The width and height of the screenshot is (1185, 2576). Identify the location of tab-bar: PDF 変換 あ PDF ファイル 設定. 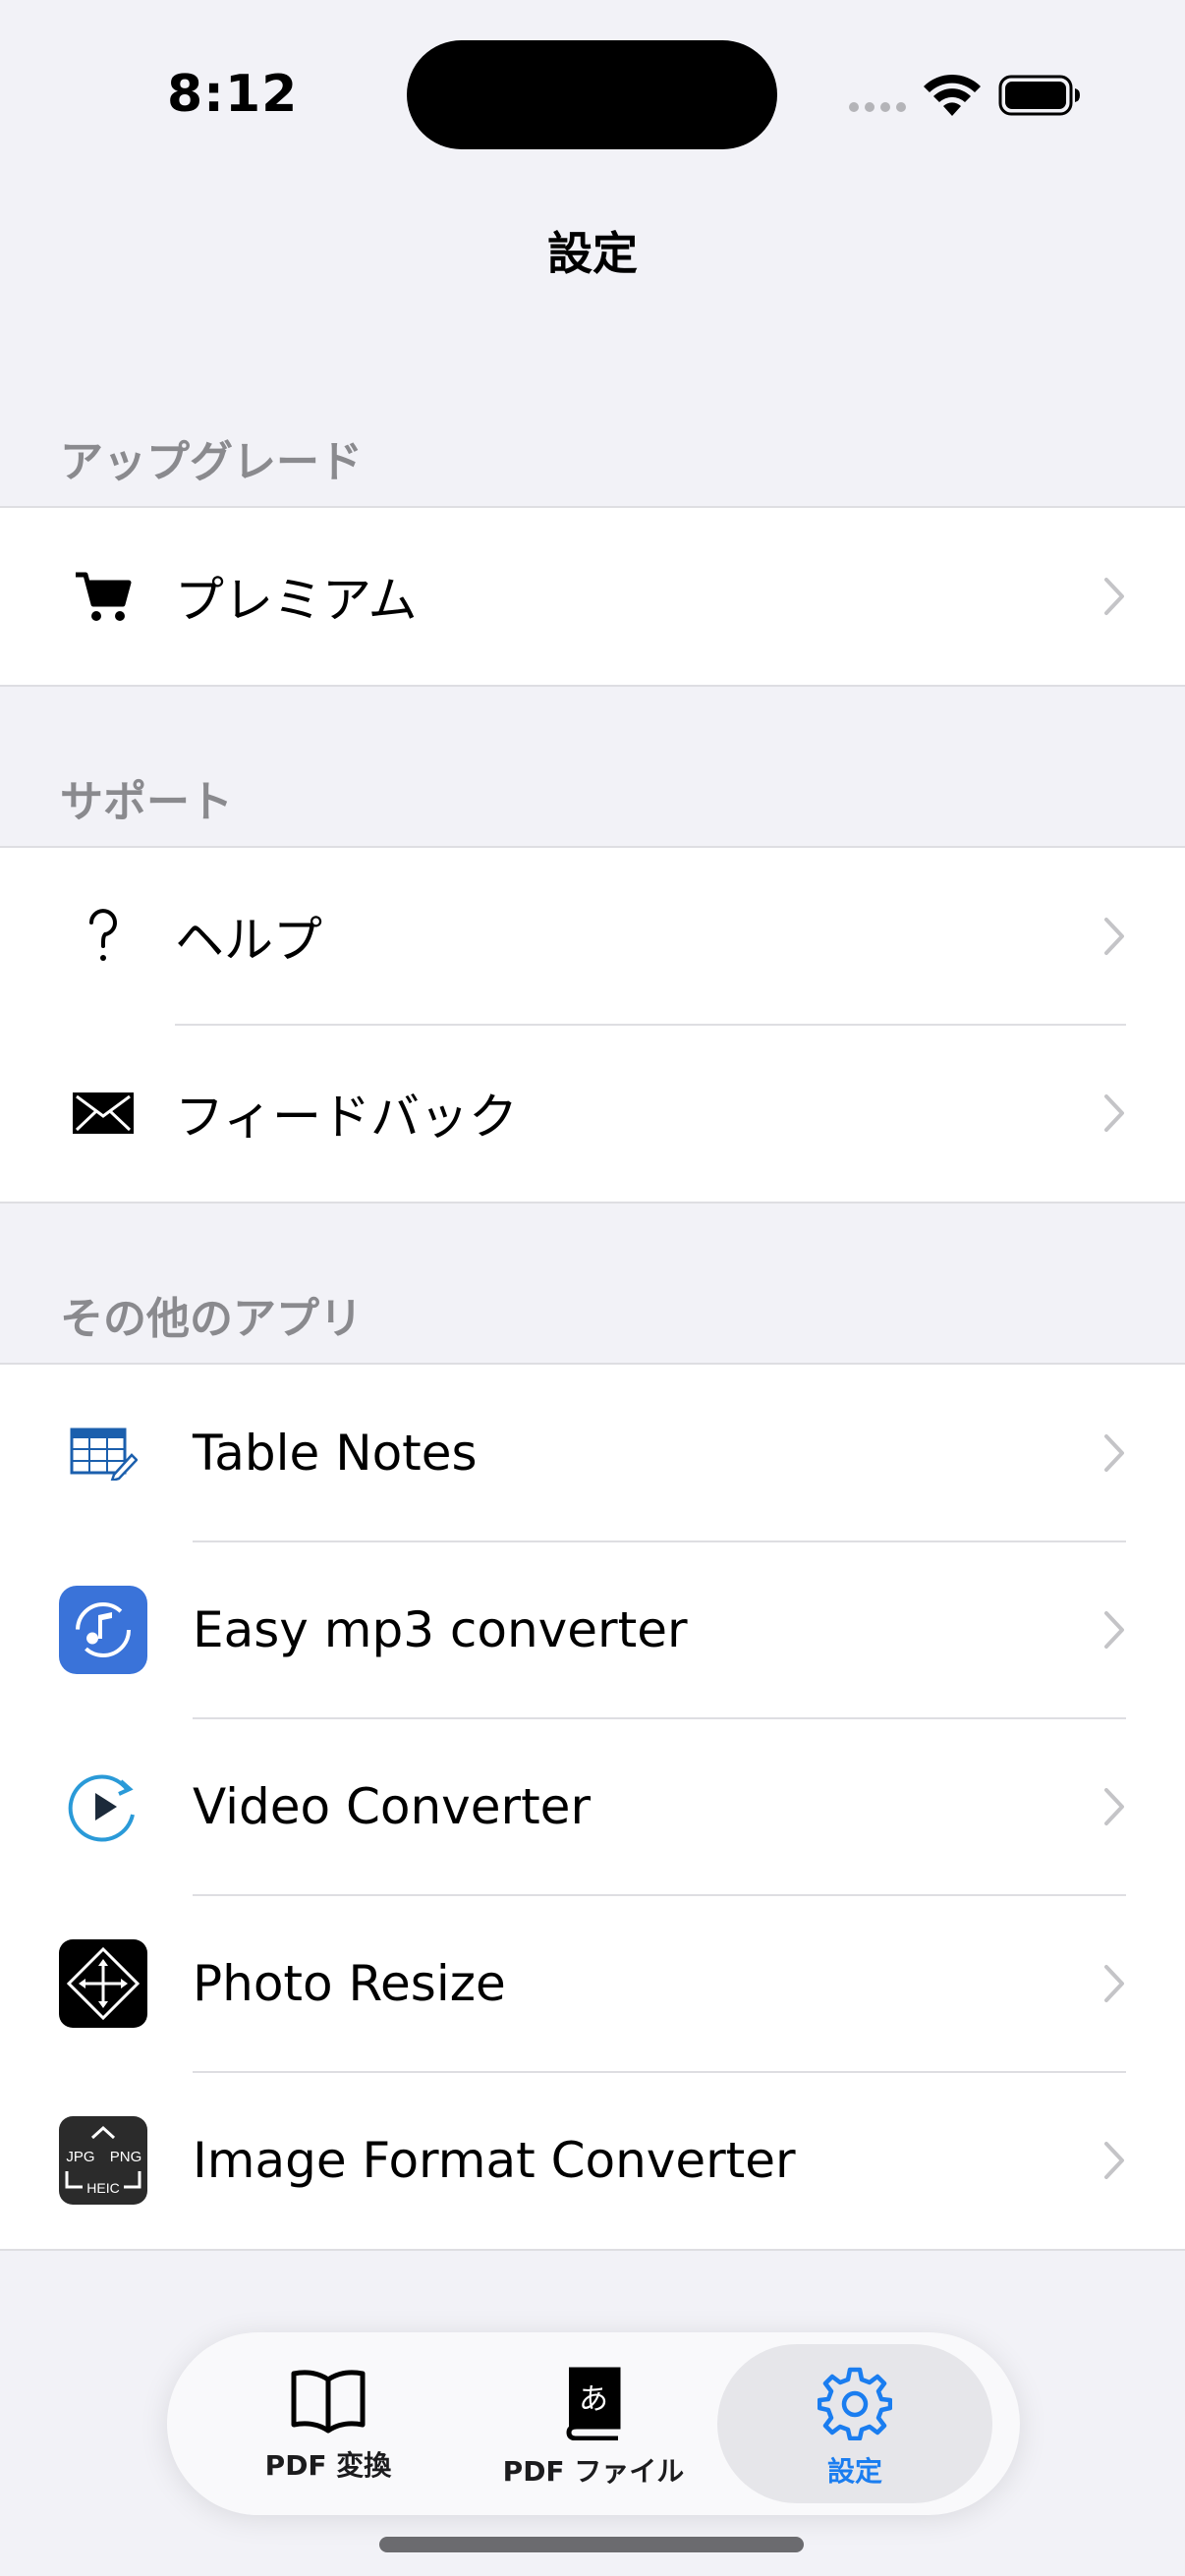
(594, 2423).